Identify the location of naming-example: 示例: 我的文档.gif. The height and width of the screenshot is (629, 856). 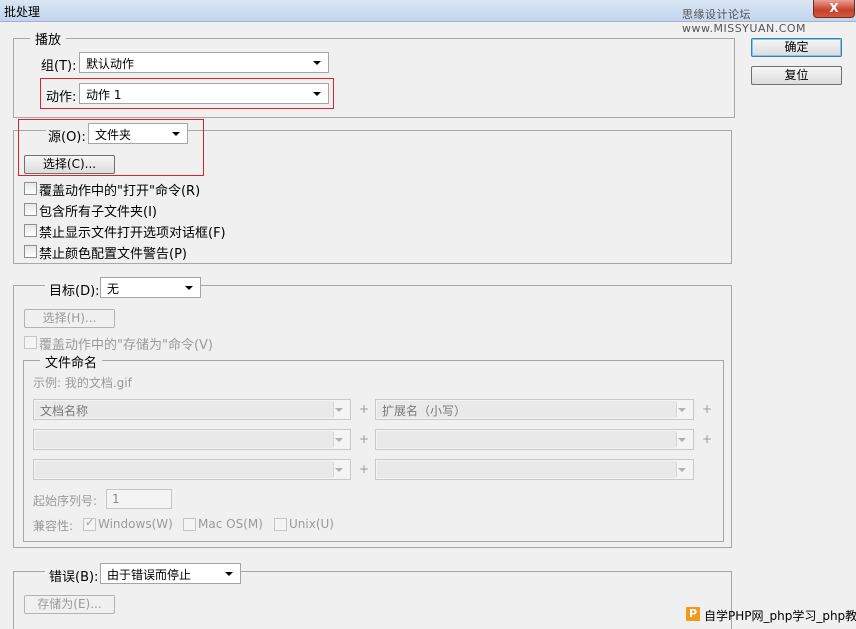
(82, 383).